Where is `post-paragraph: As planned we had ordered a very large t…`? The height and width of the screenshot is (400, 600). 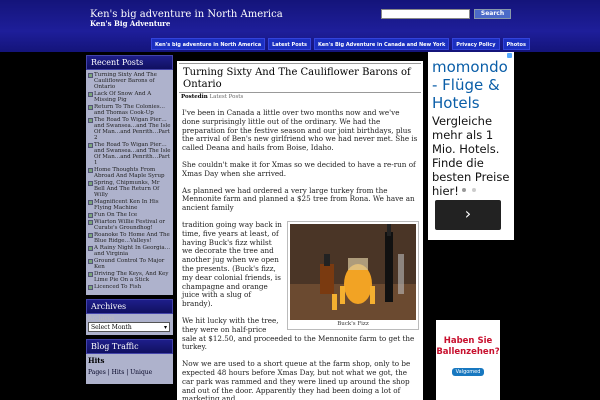
post-paragraph: As planned we had ordered a very large t… is located at coordinates (298, 199).